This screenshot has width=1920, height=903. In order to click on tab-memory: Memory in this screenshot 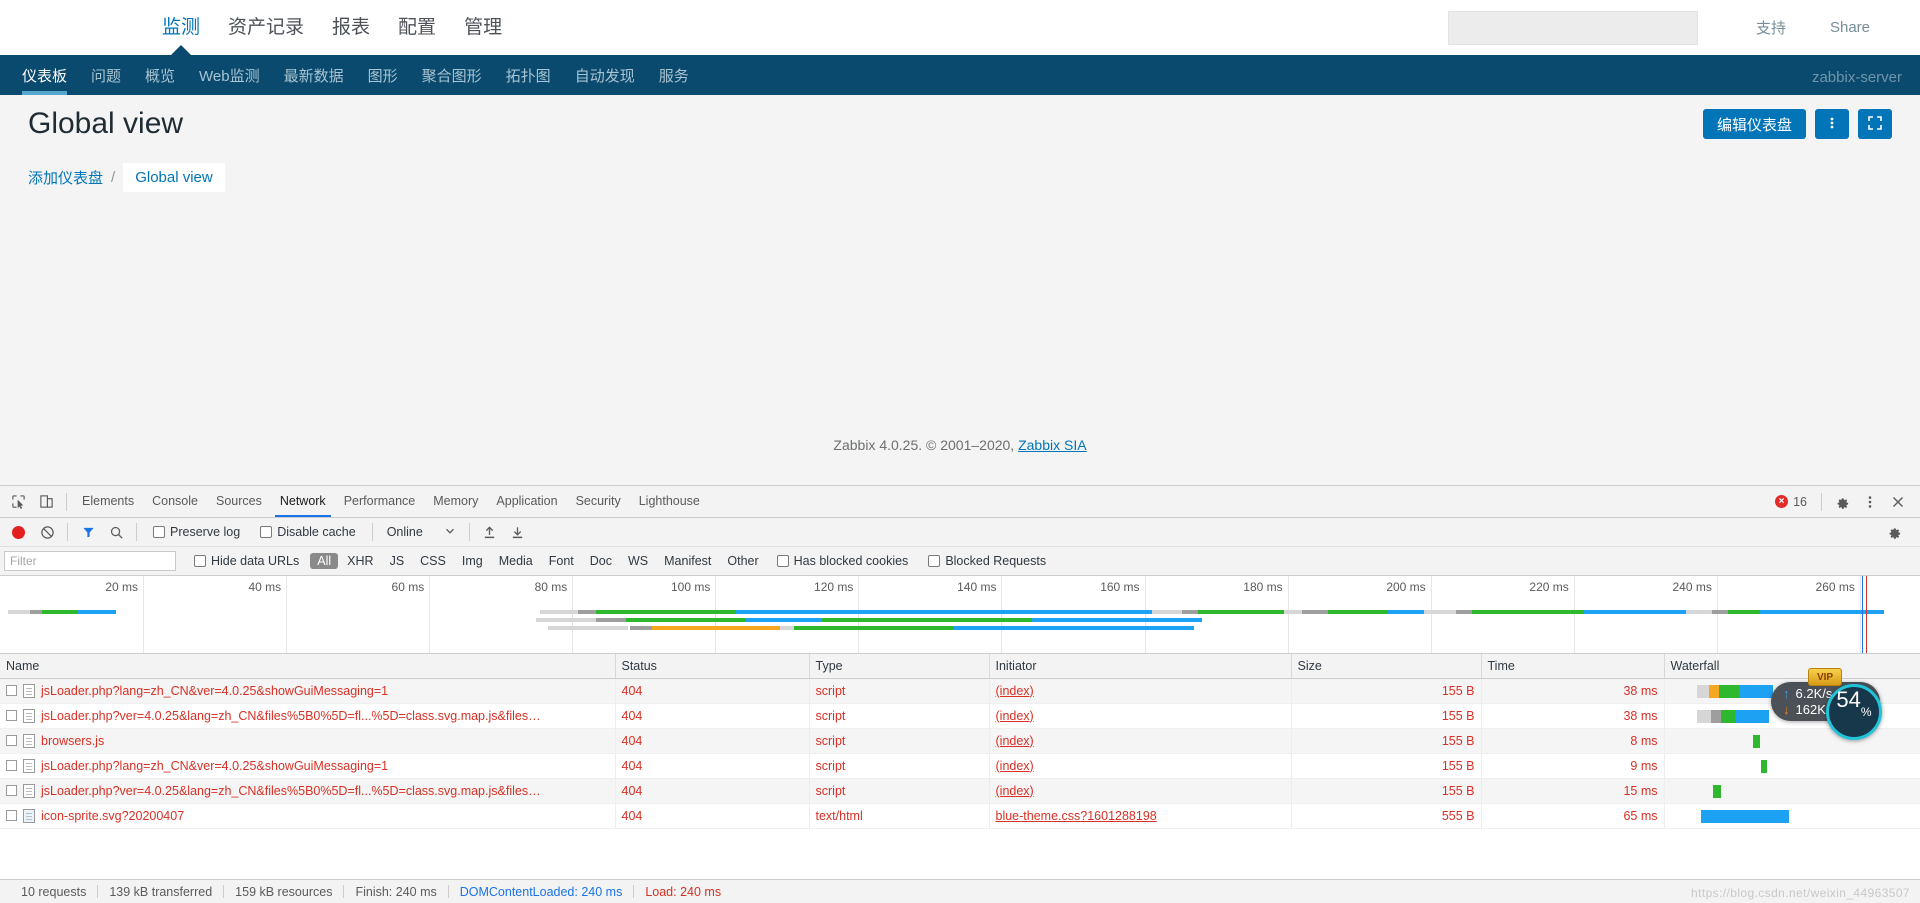, I will do `click(455, 501)`.